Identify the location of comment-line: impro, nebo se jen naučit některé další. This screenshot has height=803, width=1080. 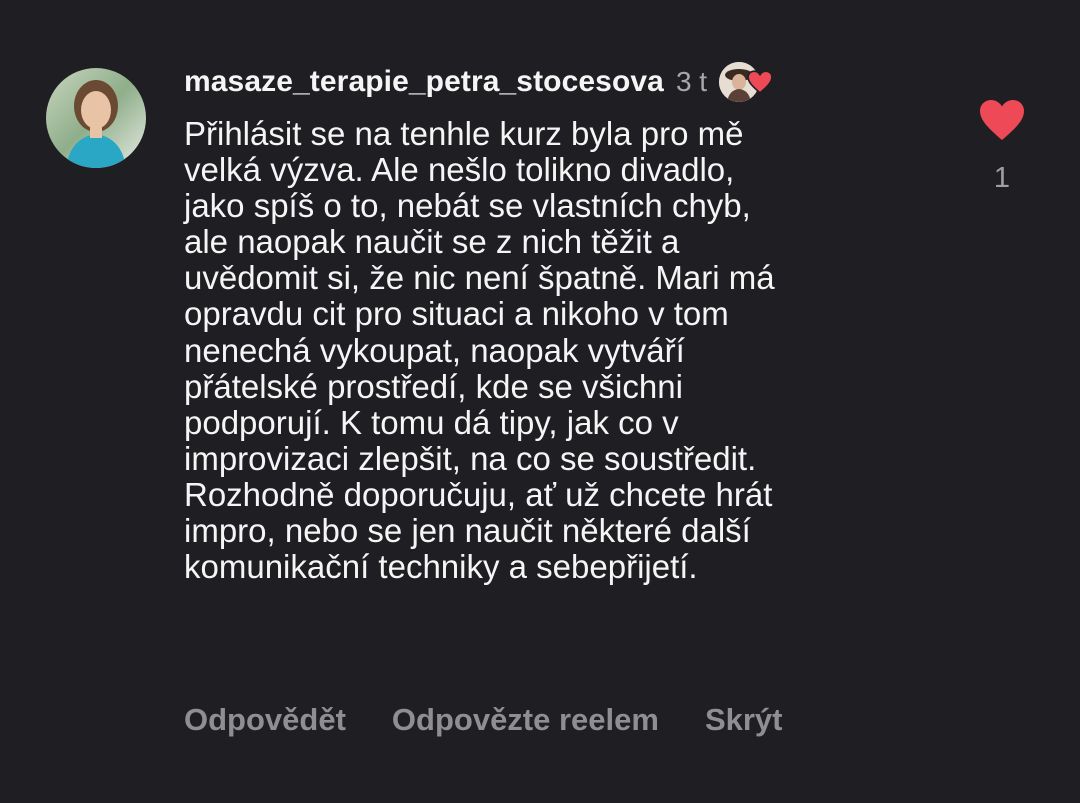
(467, 531).